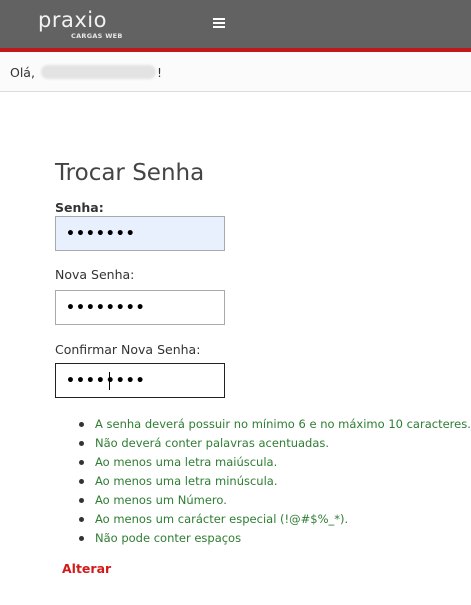 The width and height of the screenshot is (471, 605). I want to click on praxio-logo: praxio CARGAS WEB, so click(83, 24).